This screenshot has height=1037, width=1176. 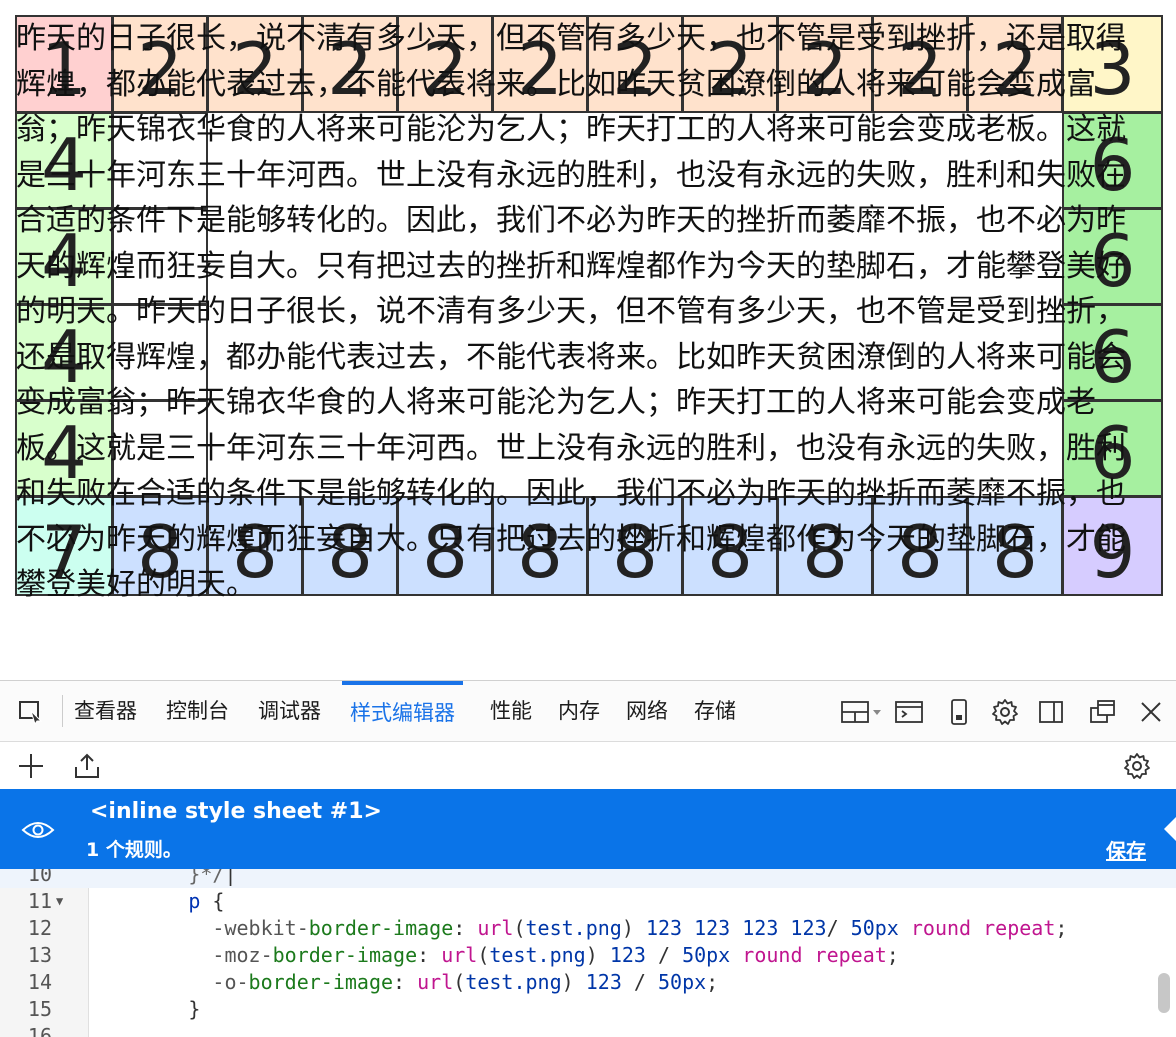 I want to click on devtools-tabbar: 查看器 控制台 调试器 样式编辑器 性能 内存 网络 存储, so click(x=588, y=711).